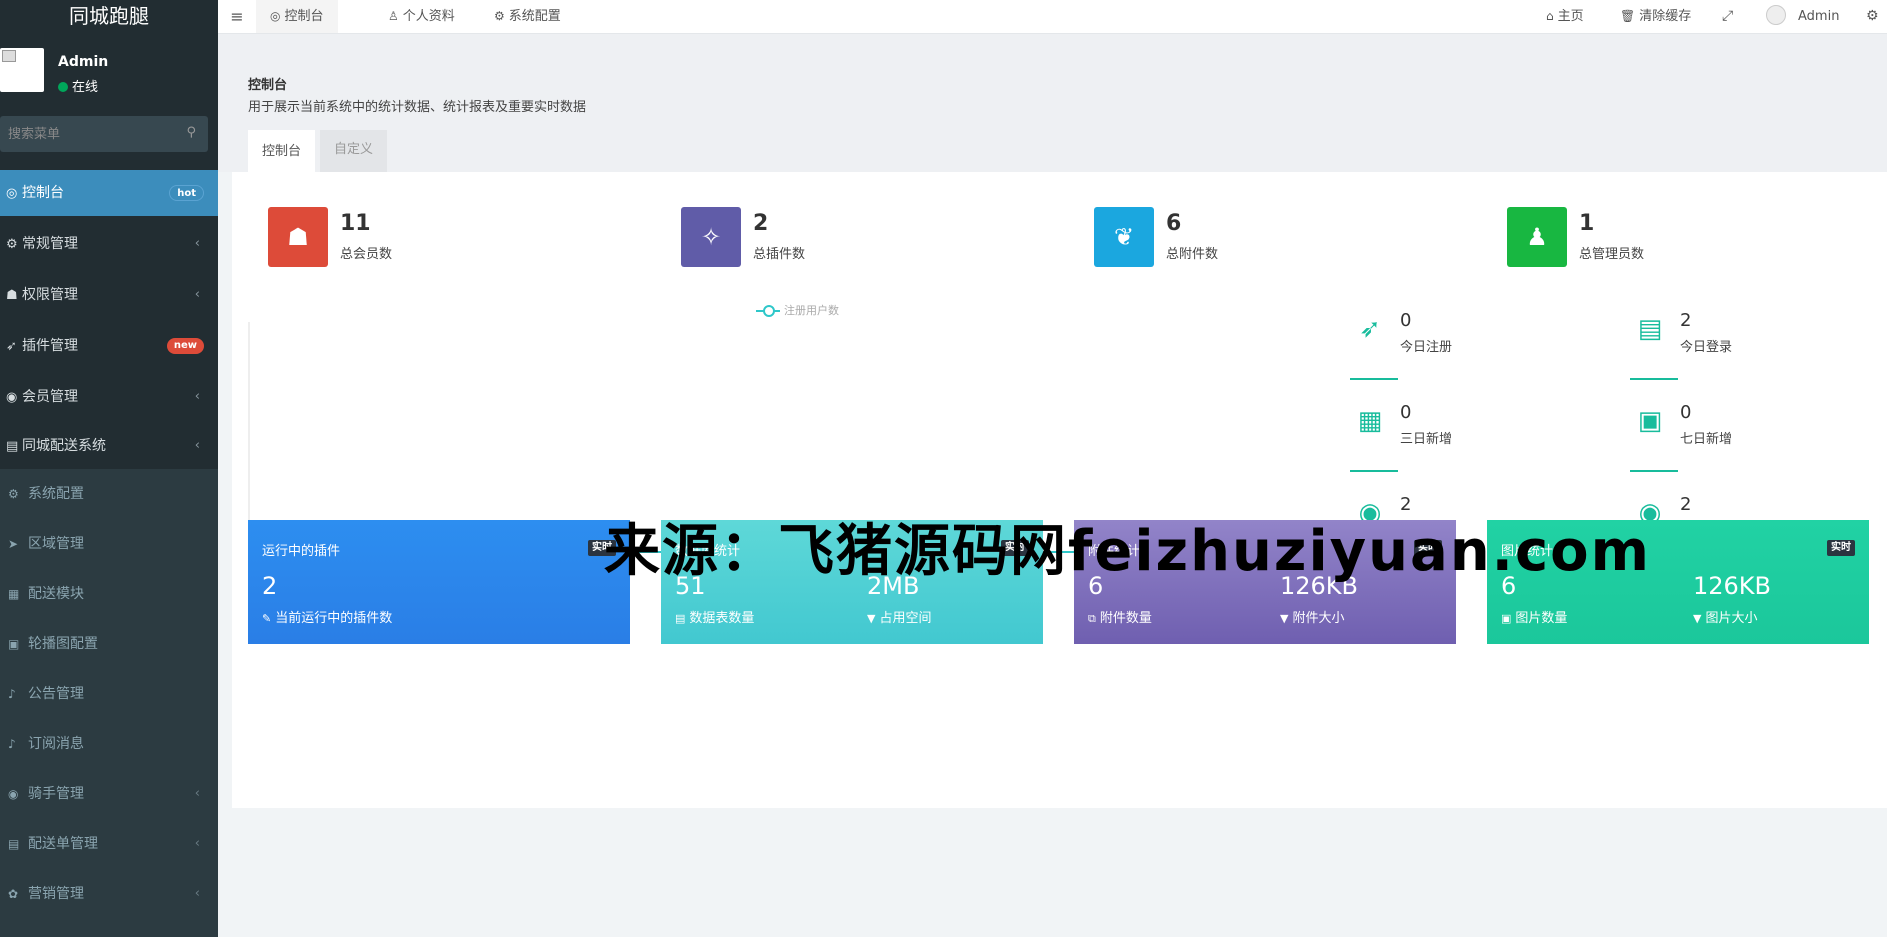 This screenshot has width=1887, height=937. I want to click on topbar: ≡ ◎ 控制台 ♙ 个人资料 ⚙ 系统配置 ⌂ 主页 🗑︎ 清除缓存 ⤢ Admin ⚙, so click(1052, 17).